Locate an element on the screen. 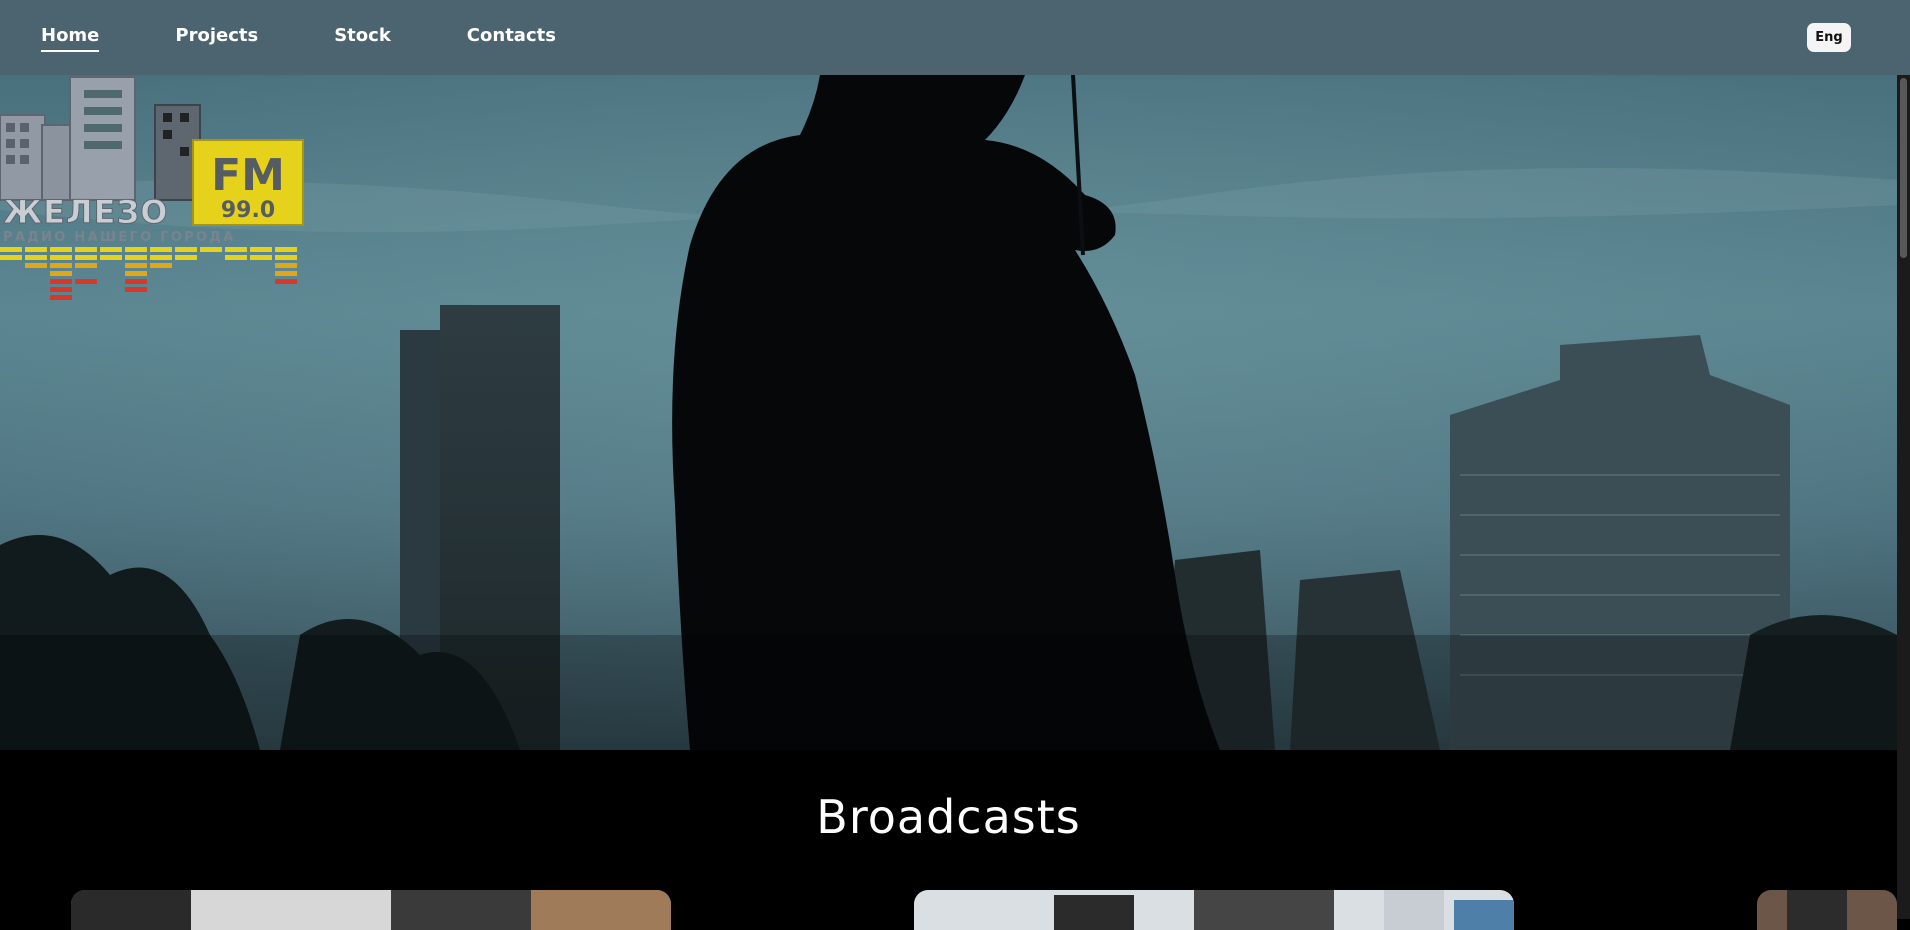 This screenshot has height=930, width=1910. logo-name-text: ЖЕЛЕЗО is located at coordinates (85, 212).